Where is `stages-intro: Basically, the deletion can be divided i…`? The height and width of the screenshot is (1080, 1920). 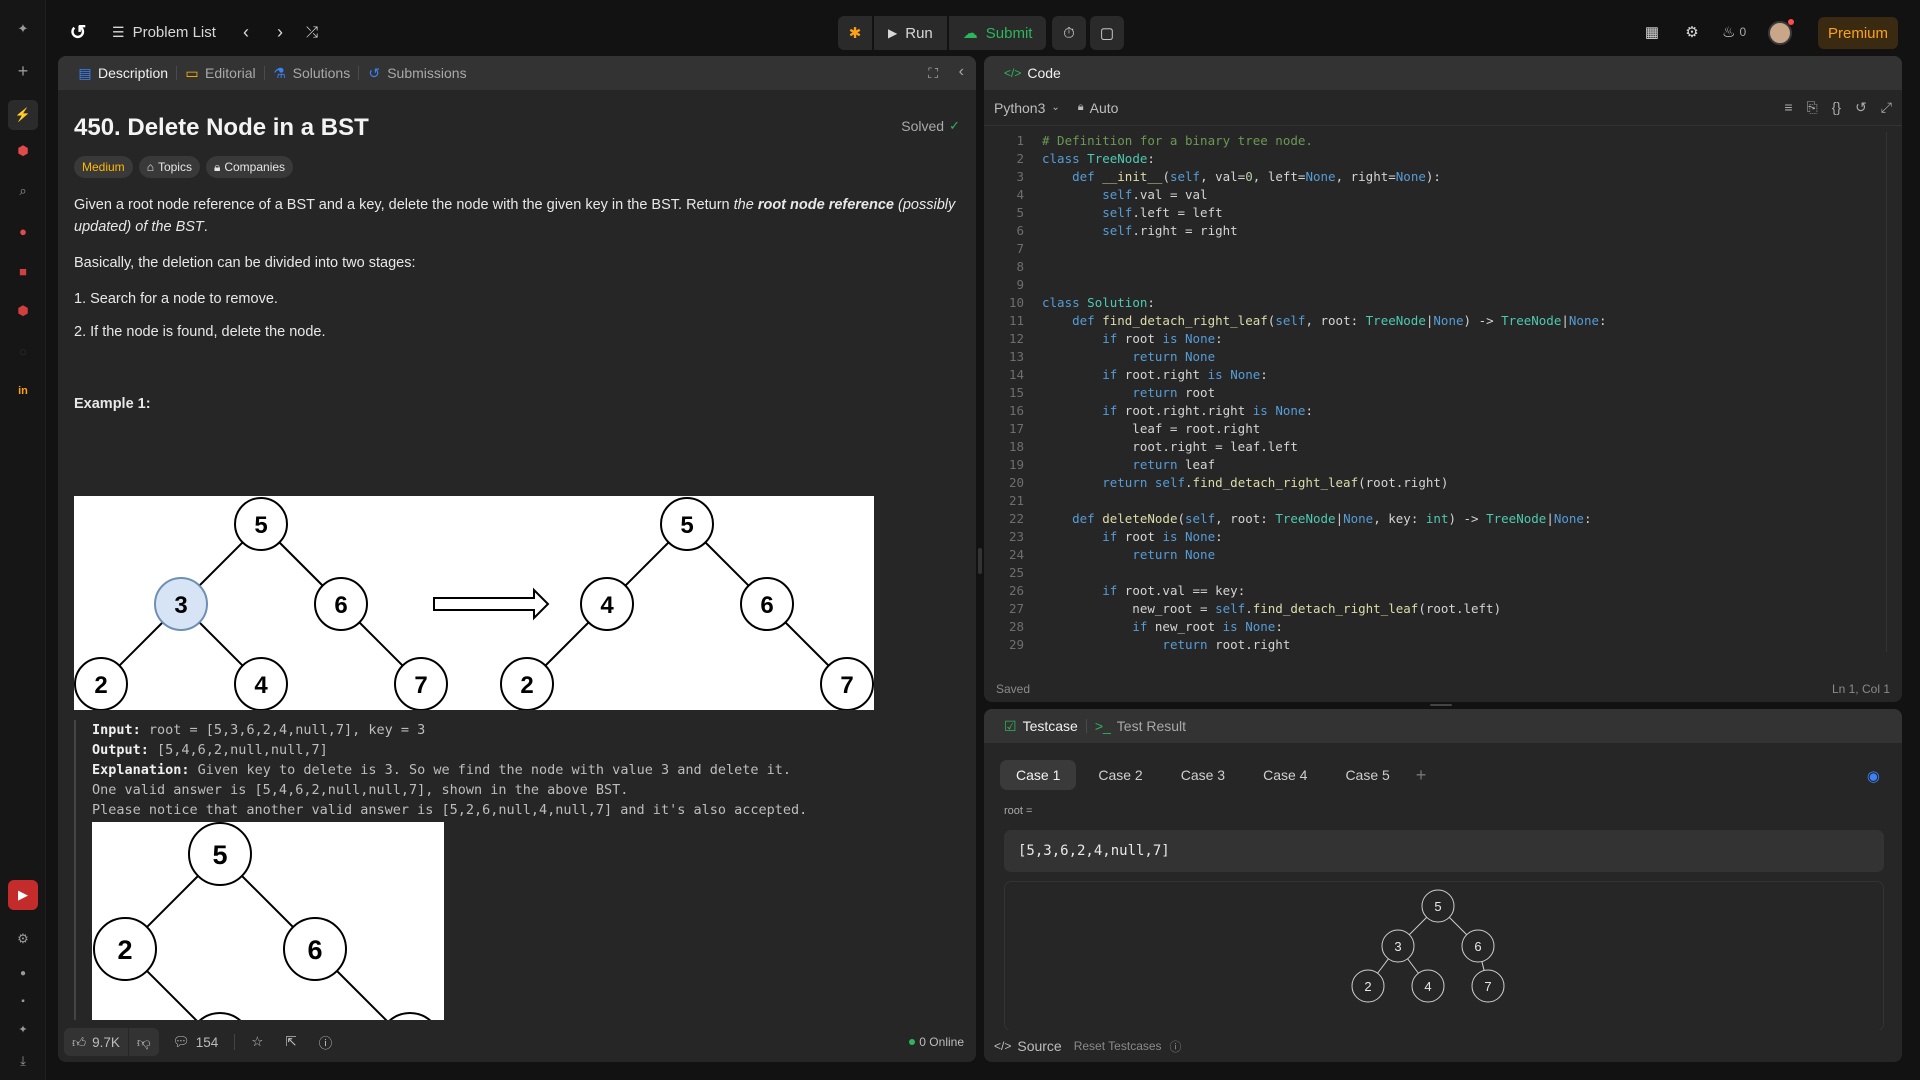 stages-intro: Basically, the deletion can be divided i… is located at coordinates (245, 263).